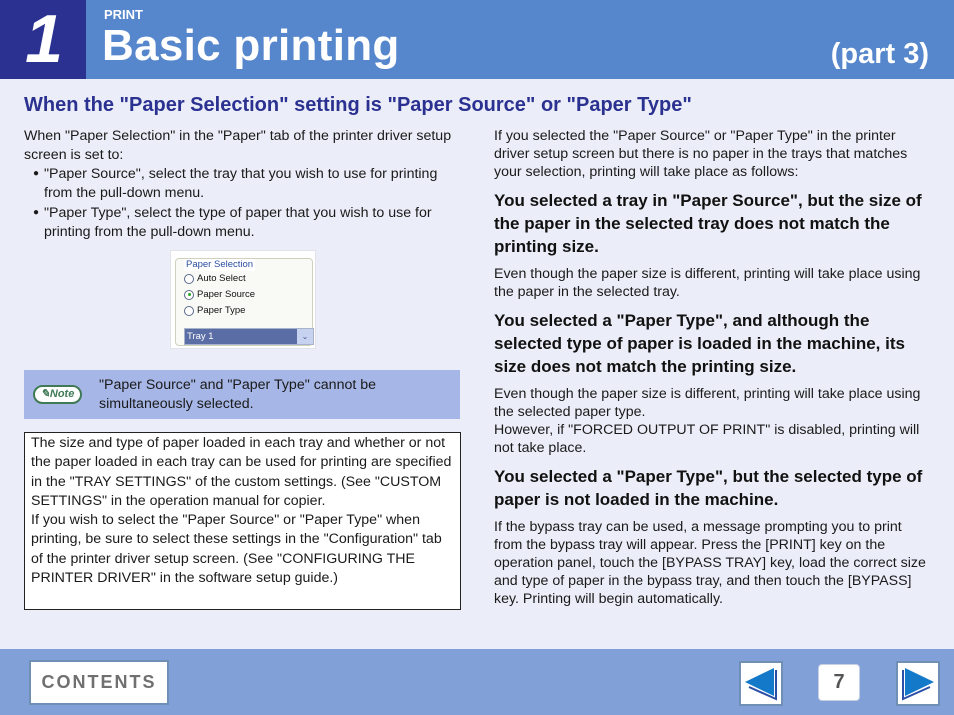 The image size is (954, 715). I want to click on part-label: (part 3), so click(879, 54).